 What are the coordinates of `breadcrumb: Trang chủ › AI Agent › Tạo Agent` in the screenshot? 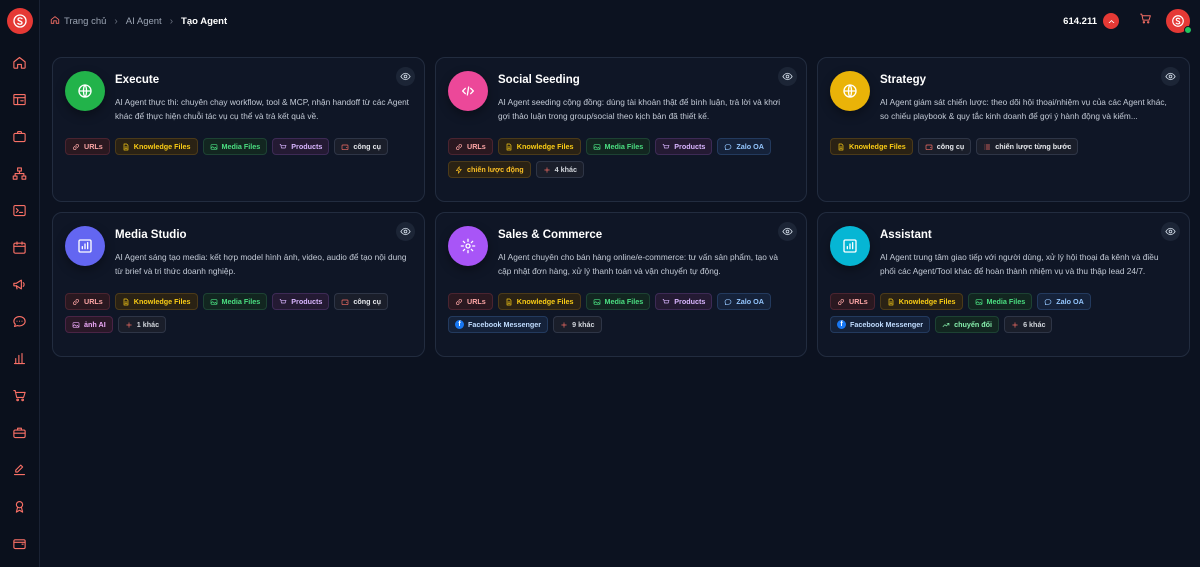 It's located at (138, 21).